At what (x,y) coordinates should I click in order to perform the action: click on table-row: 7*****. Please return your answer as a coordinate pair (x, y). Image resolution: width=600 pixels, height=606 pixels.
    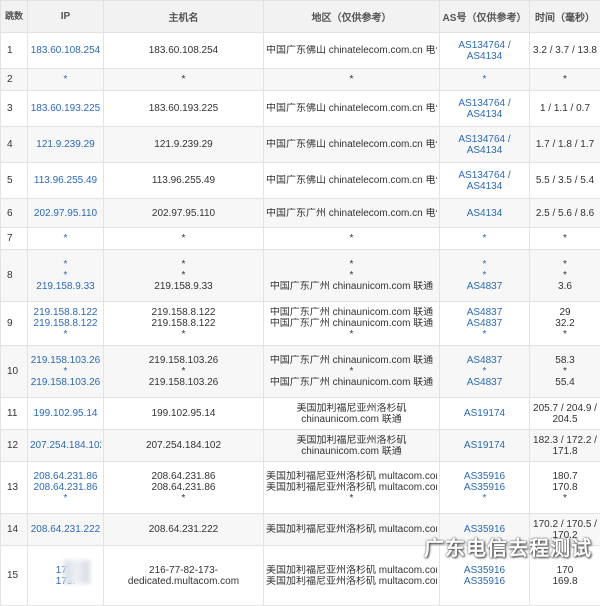
    Looking at the image, I should click on (300, 239).